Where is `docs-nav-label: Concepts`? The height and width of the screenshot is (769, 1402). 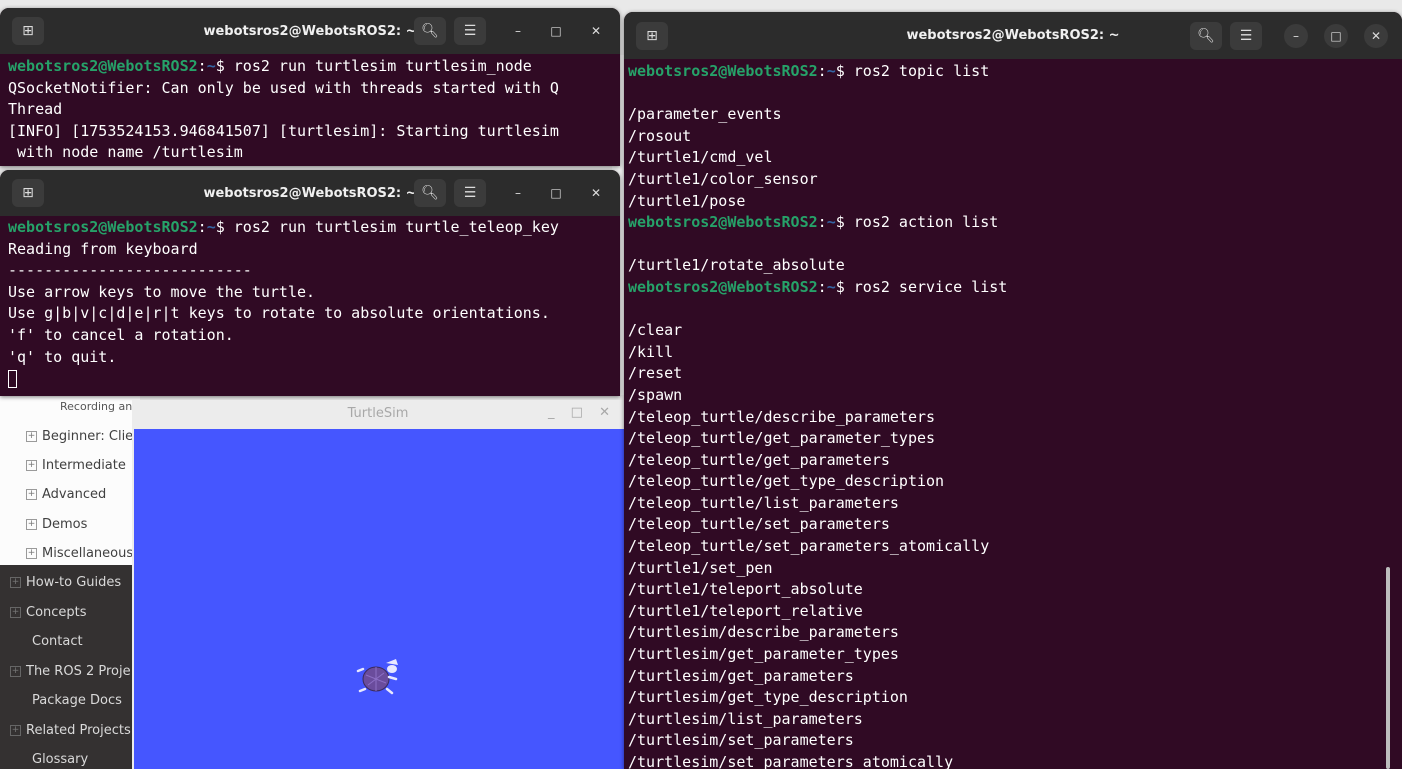 docs-nav-label: Concepts is located at coordinates (56, 612).